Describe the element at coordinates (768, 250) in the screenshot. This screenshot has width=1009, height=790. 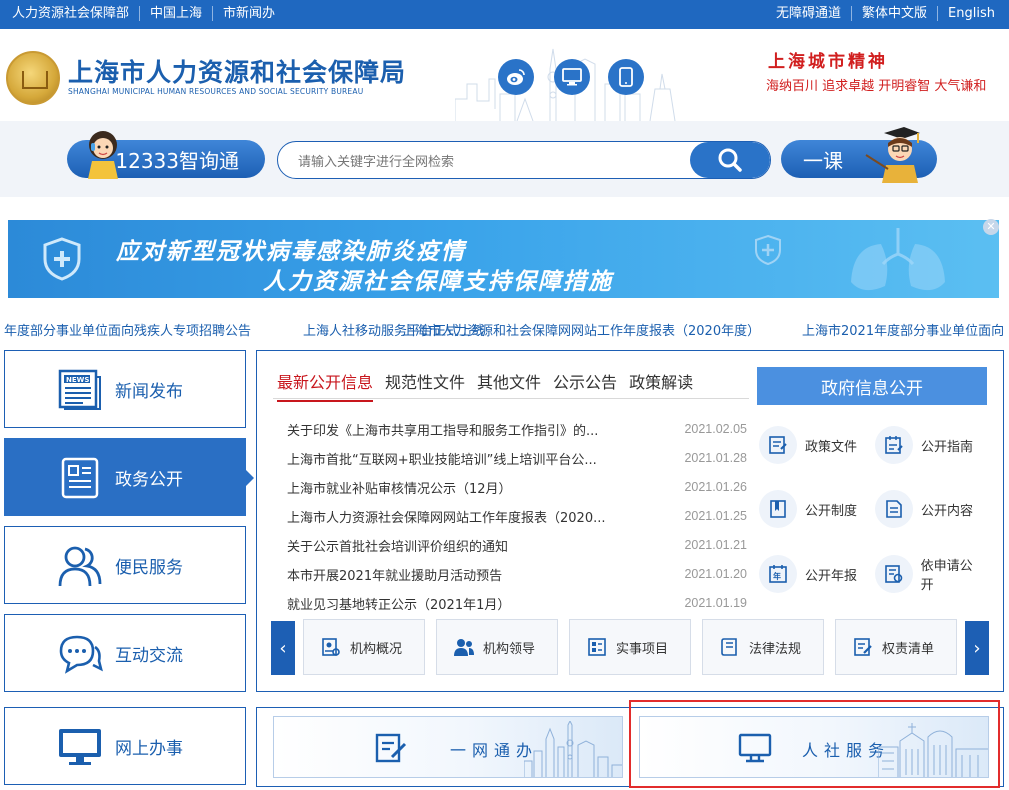
I see `small-shield-icon` at that location.